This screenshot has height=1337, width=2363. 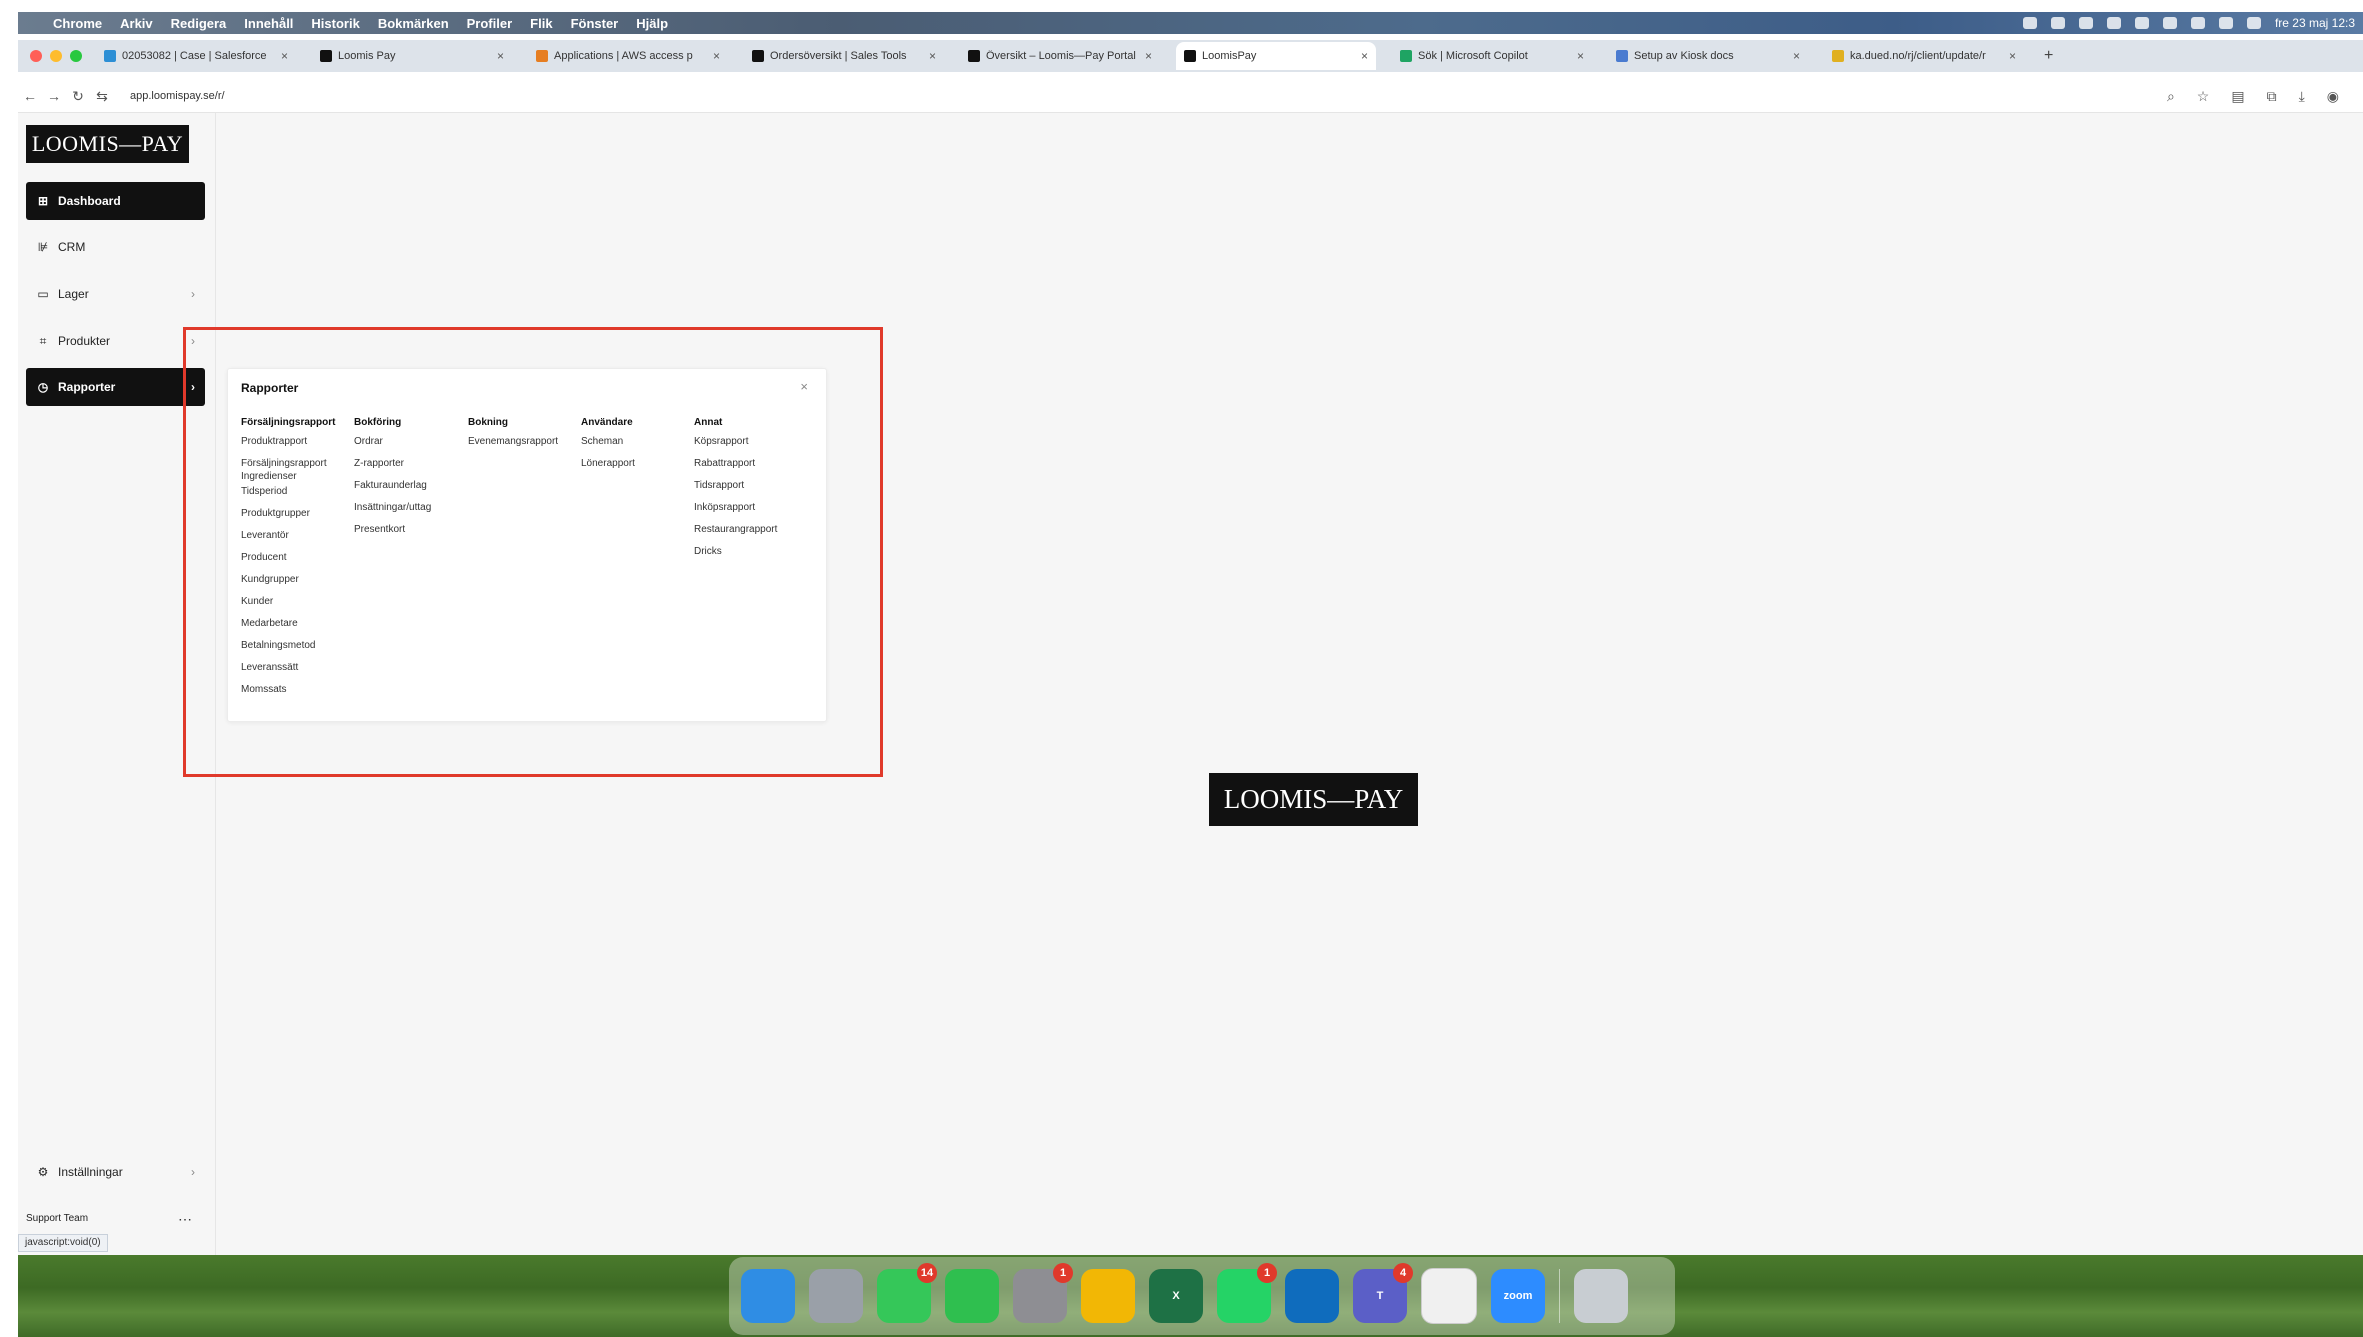 What do you see at coordinates (199, 23) in the screenshot?
I see `menu-redigera: Redigera` at bounding box center [199, 23].